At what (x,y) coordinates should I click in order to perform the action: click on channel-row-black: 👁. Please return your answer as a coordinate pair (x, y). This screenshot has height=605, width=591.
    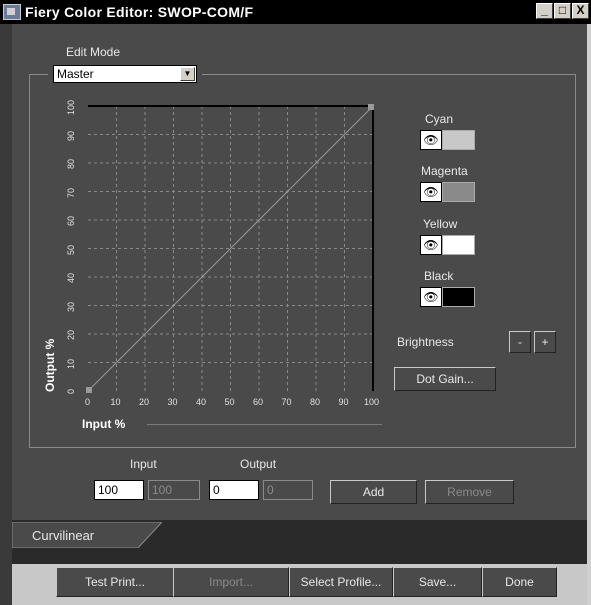
    Looking at the image, I should click on (447, 297).